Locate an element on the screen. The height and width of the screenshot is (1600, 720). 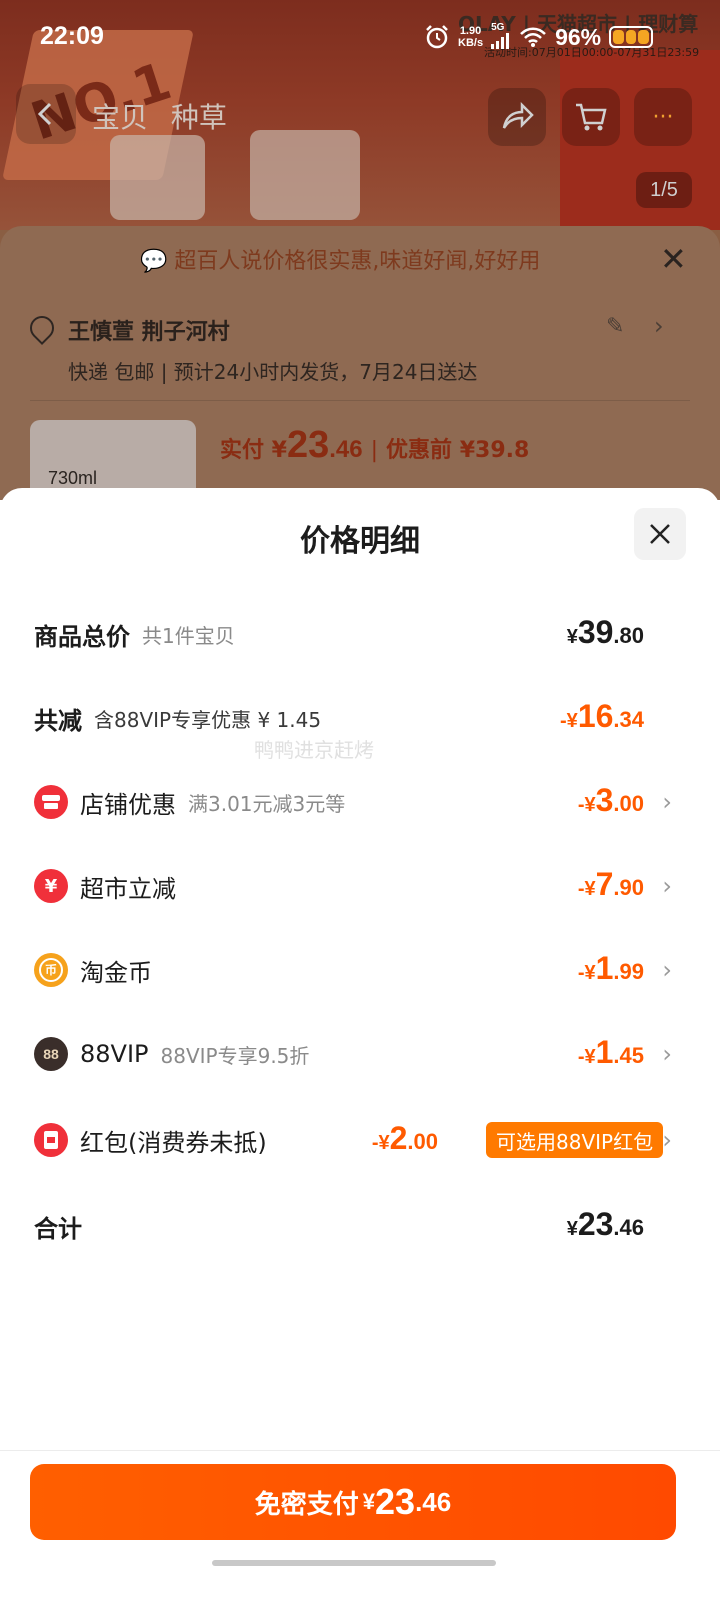
pay-button: 免密支付 ¥ 23 .46 is located at coordinates (353, 1502).